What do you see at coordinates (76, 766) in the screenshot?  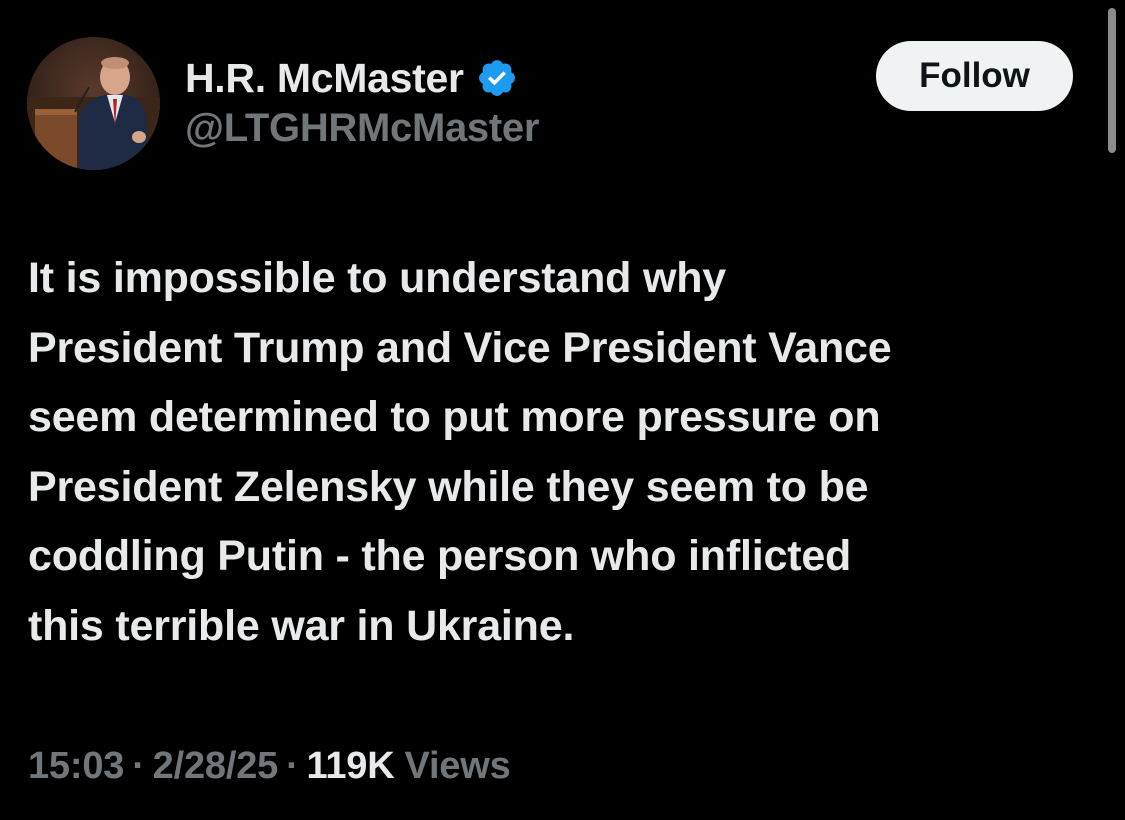 I see `tweet-time: 15:03` at bounding box center [76, 766].